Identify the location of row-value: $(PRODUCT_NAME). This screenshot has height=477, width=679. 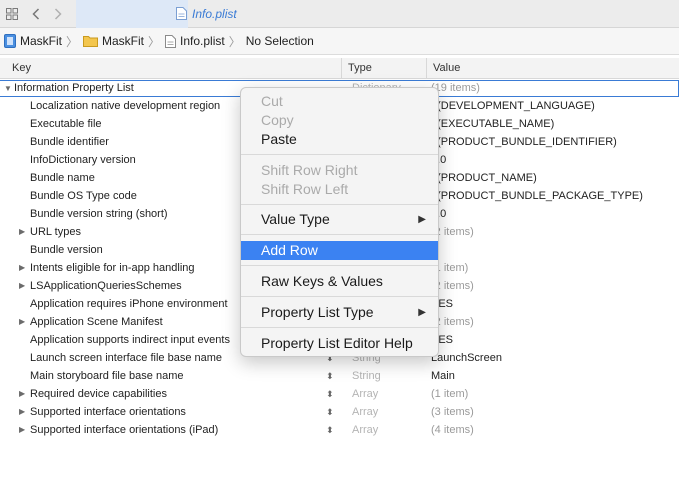
(484, 178).